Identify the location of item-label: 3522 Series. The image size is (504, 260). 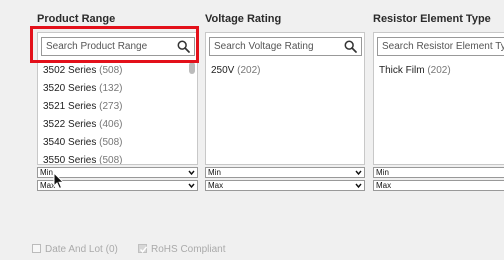
(70, 124).